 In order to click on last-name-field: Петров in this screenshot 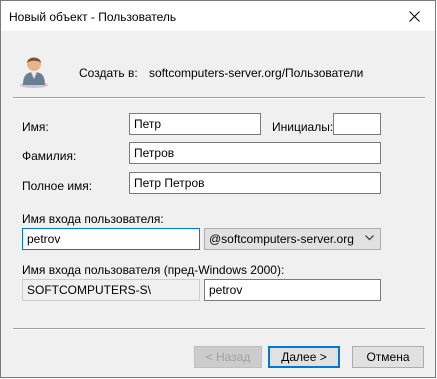, I will do `click(255, 153)`.